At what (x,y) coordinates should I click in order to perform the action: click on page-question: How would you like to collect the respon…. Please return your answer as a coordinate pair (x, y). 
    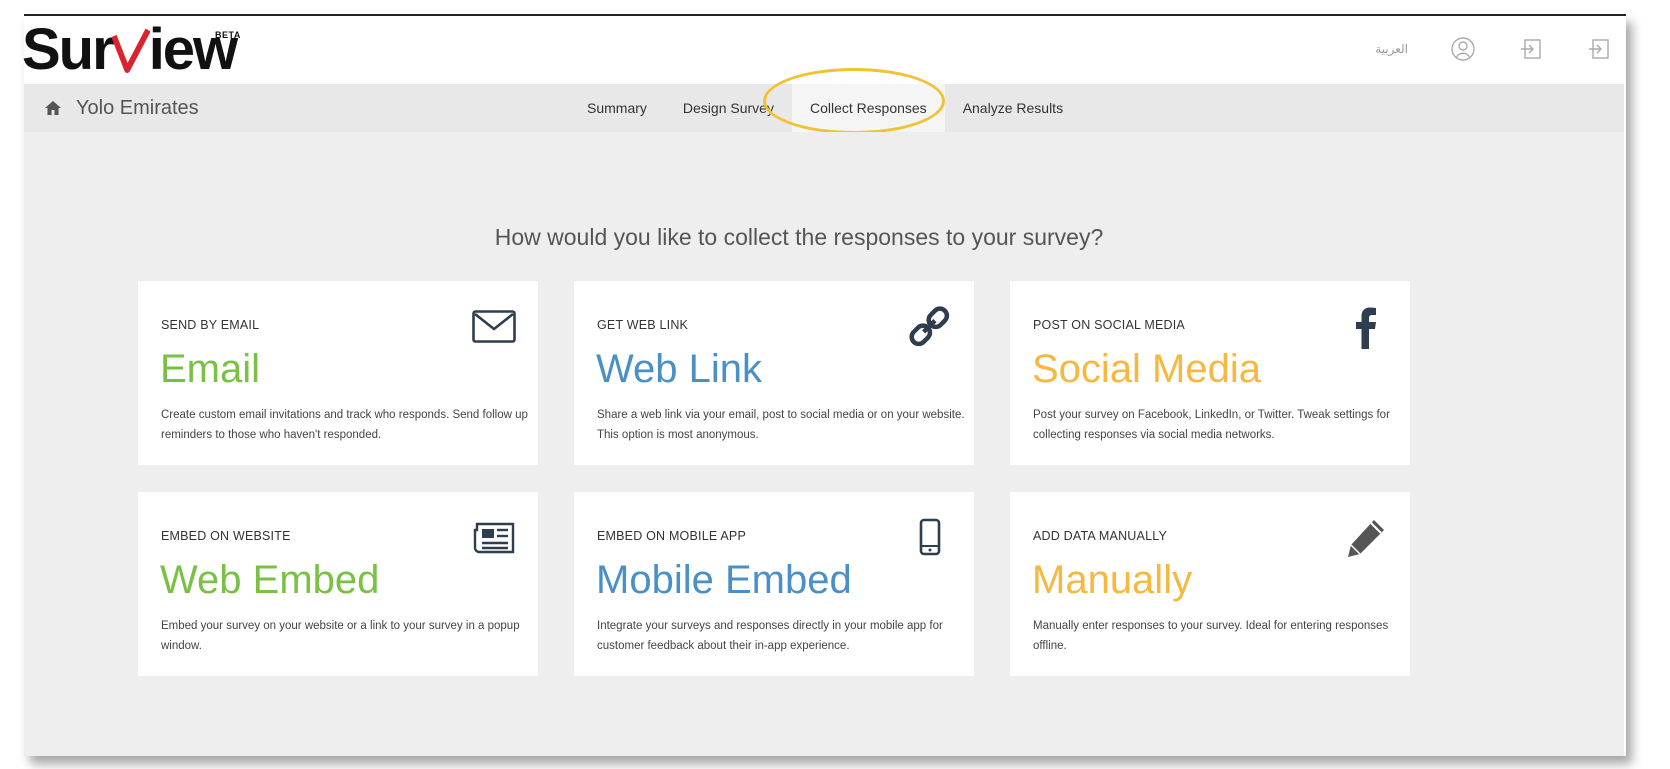
    Looking at the image, I should click on (799, 237).